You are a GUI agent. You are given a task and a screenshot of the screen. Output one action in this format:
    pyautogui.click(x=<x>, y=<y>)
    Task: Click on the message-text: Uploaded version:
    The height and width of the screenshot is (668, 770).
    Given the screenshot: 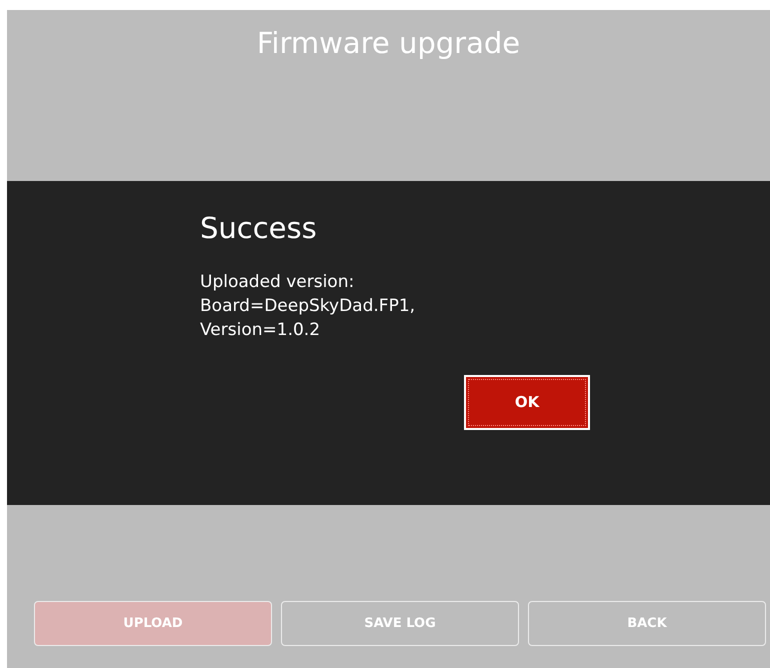 What is the action you would take?
    pyautogui.click(x=277, y=282)
    